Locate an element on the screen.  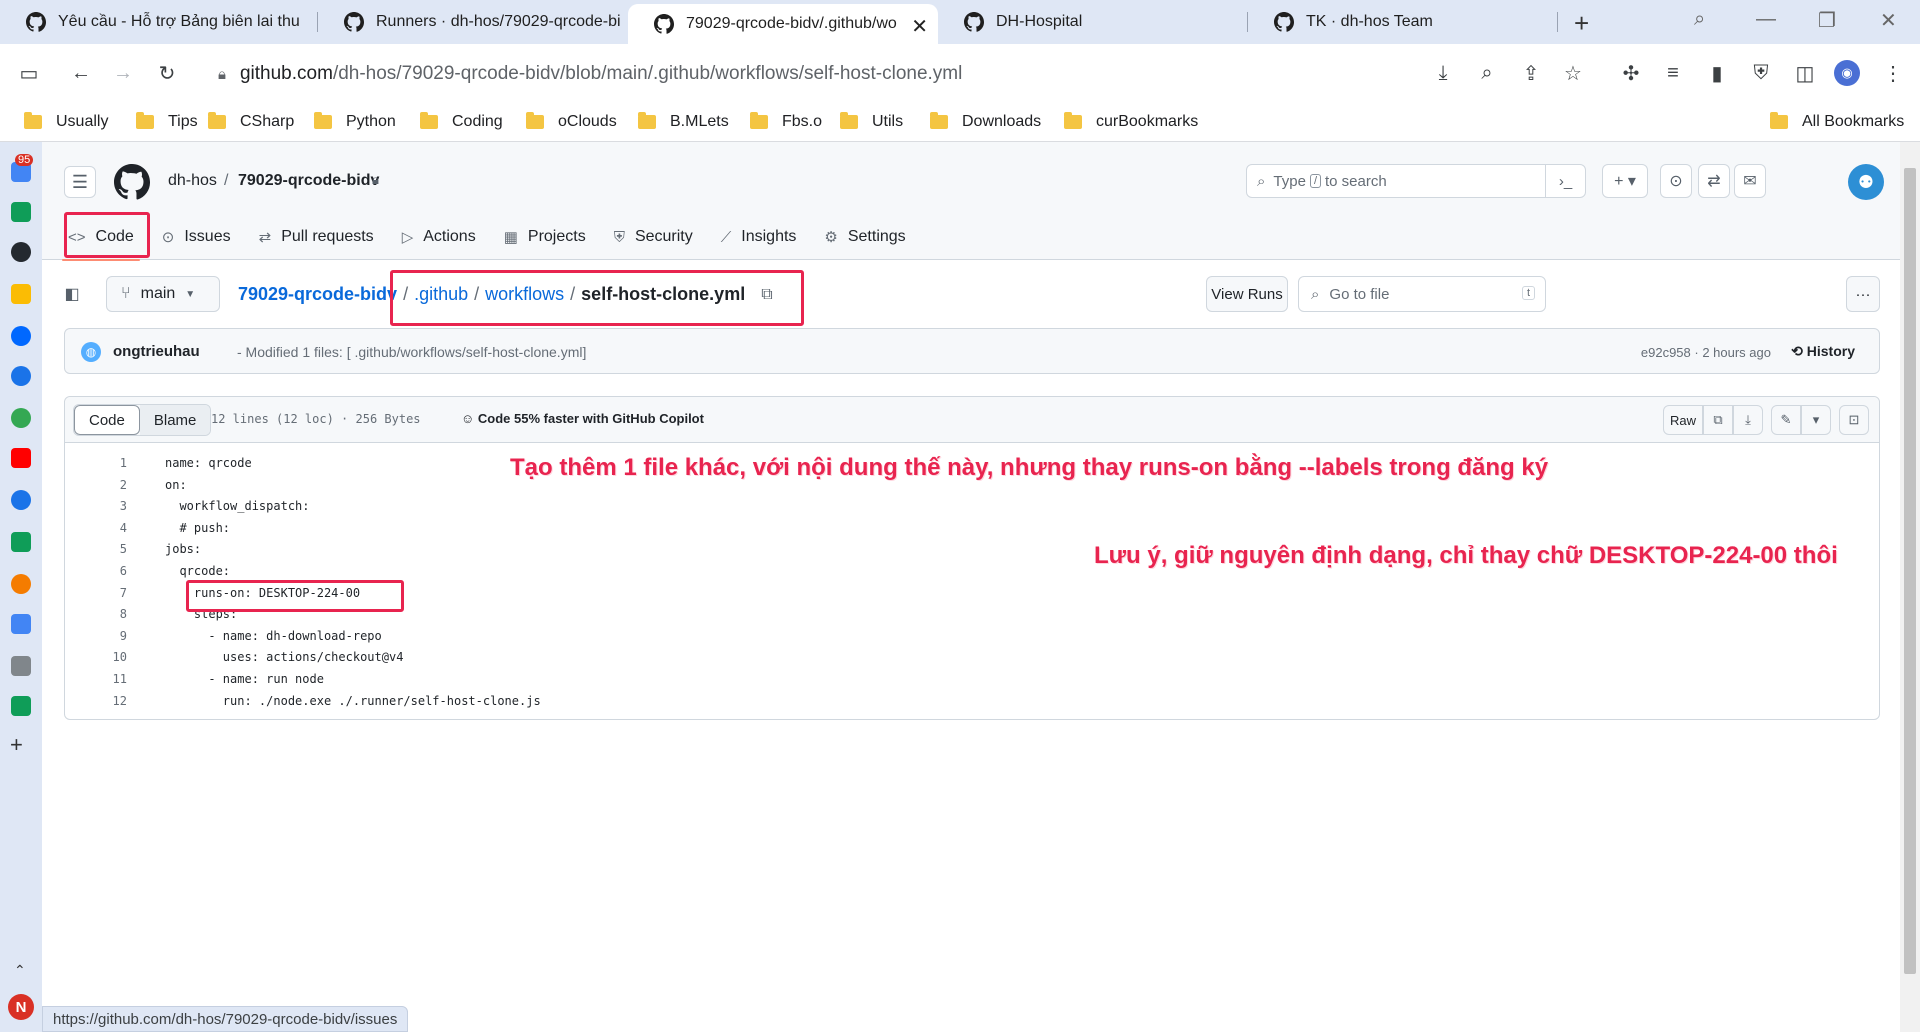
close-window-icon: ✕ is located at coordinates (1888, 20).